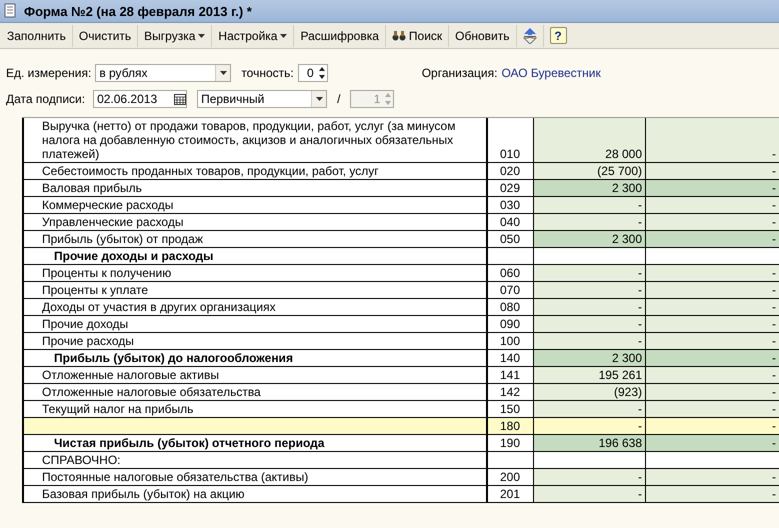 The height and width of the screenshot is (528, 779). What do you see at coordinates (46, 99) in the screenshot?
I see `field-label: Дата подписи:` at bounding box center [46, 99].